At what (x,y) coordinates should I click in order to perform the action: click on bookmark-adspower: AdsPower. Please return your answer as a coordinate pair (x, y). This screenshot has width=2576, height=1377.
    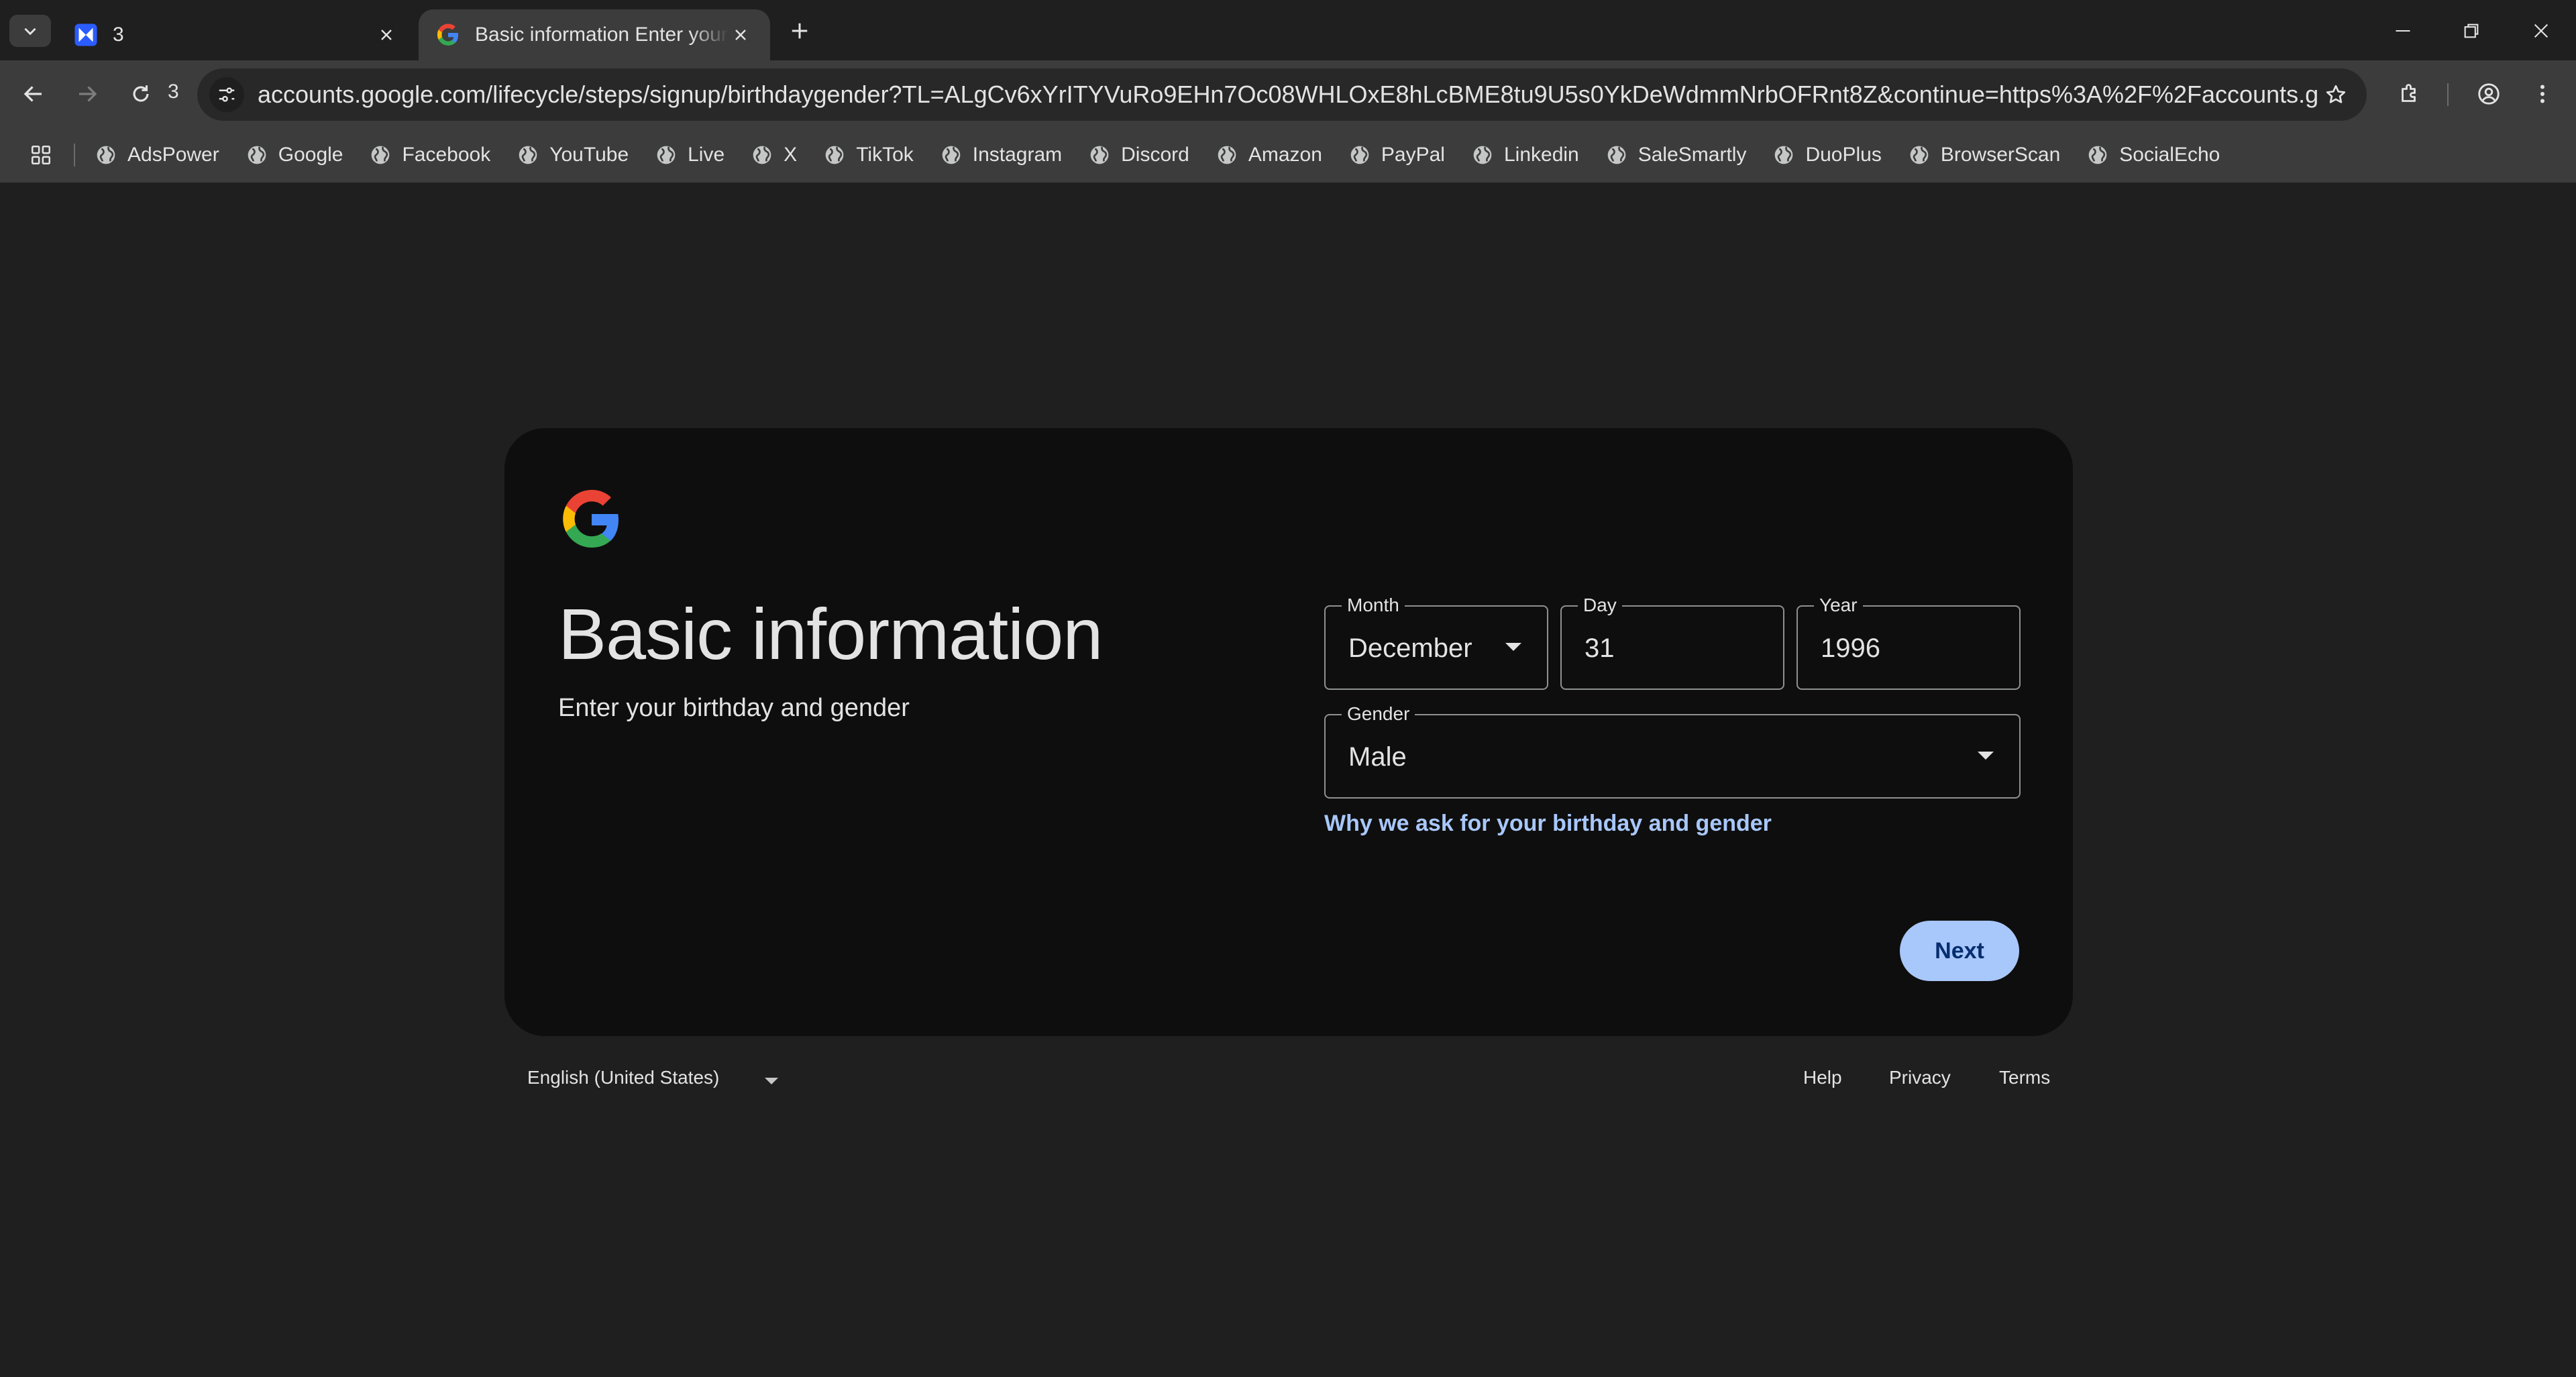
    Looking at the image, I should click on (157, 155).